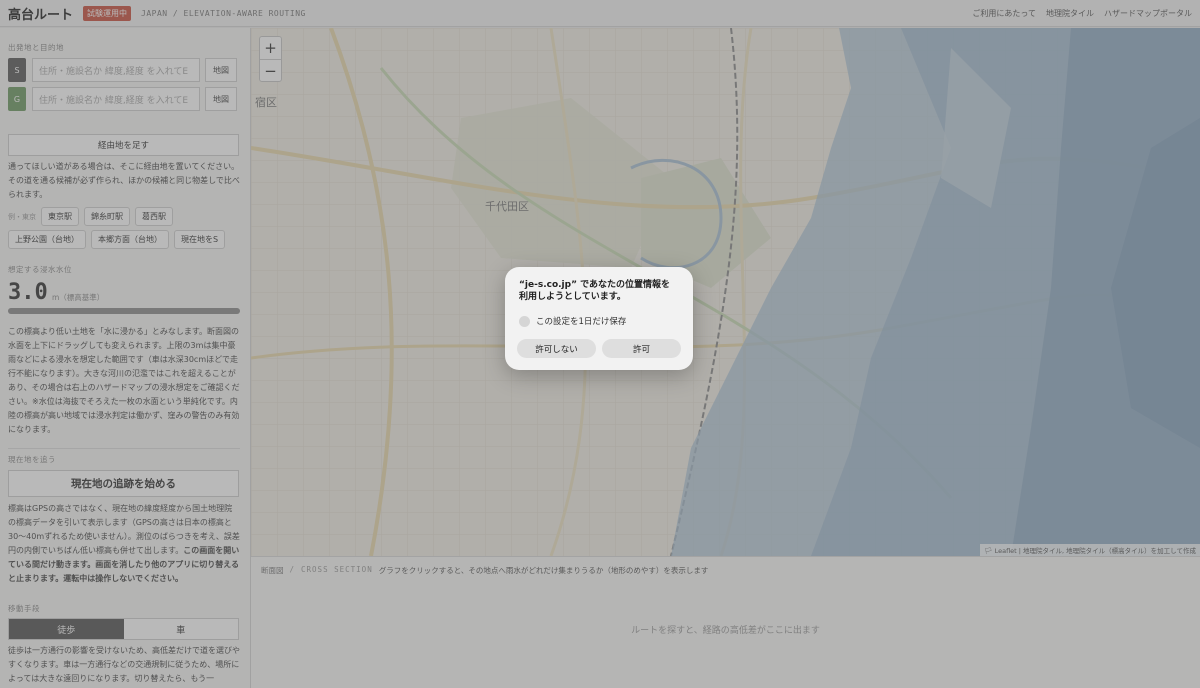 The width and height of the screenshot is (1200, 688). I want to click on allow-button: 許可, so click(641, 348).